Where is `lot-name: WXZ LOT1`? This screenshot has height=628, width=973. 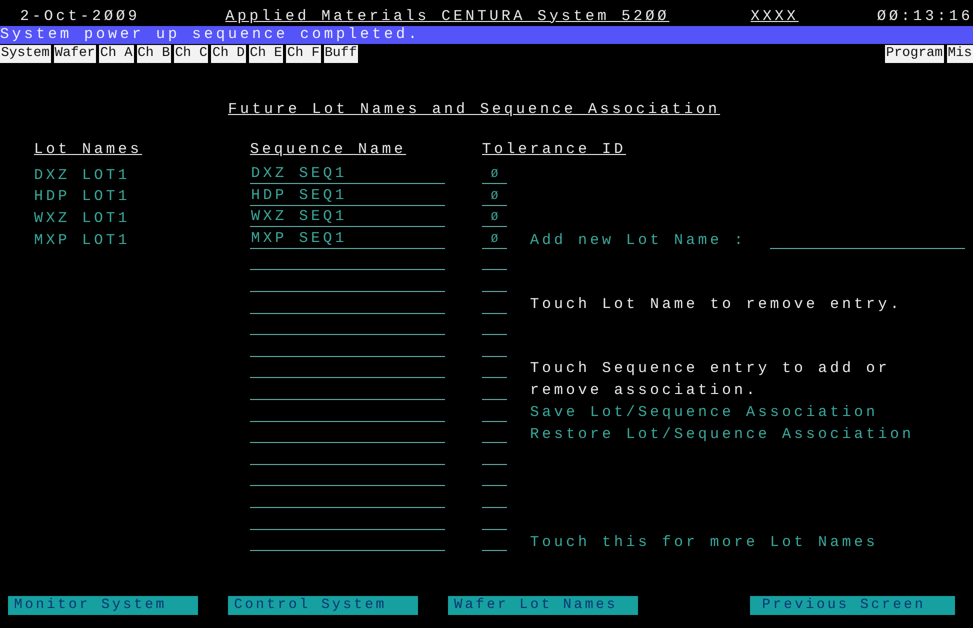
lot-name: WXZ LOT1 is located at coordinates (142, 219).